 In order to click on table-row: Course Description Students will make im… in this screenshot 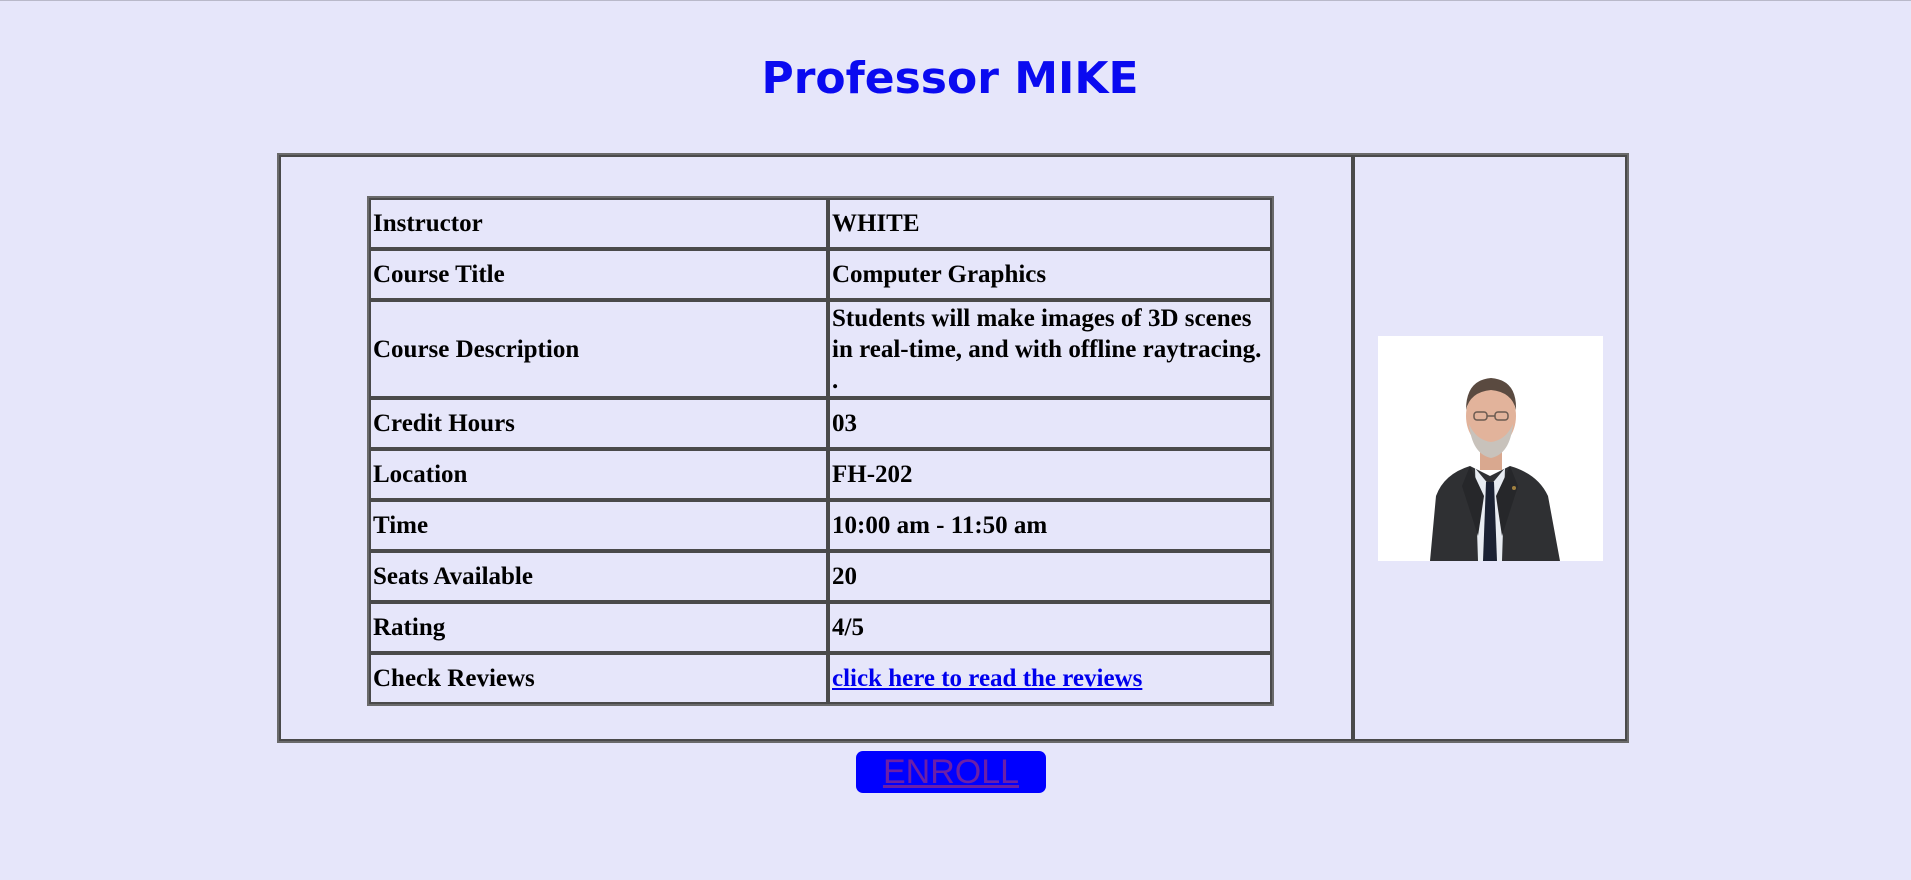, I will do `click(820, 349)`.